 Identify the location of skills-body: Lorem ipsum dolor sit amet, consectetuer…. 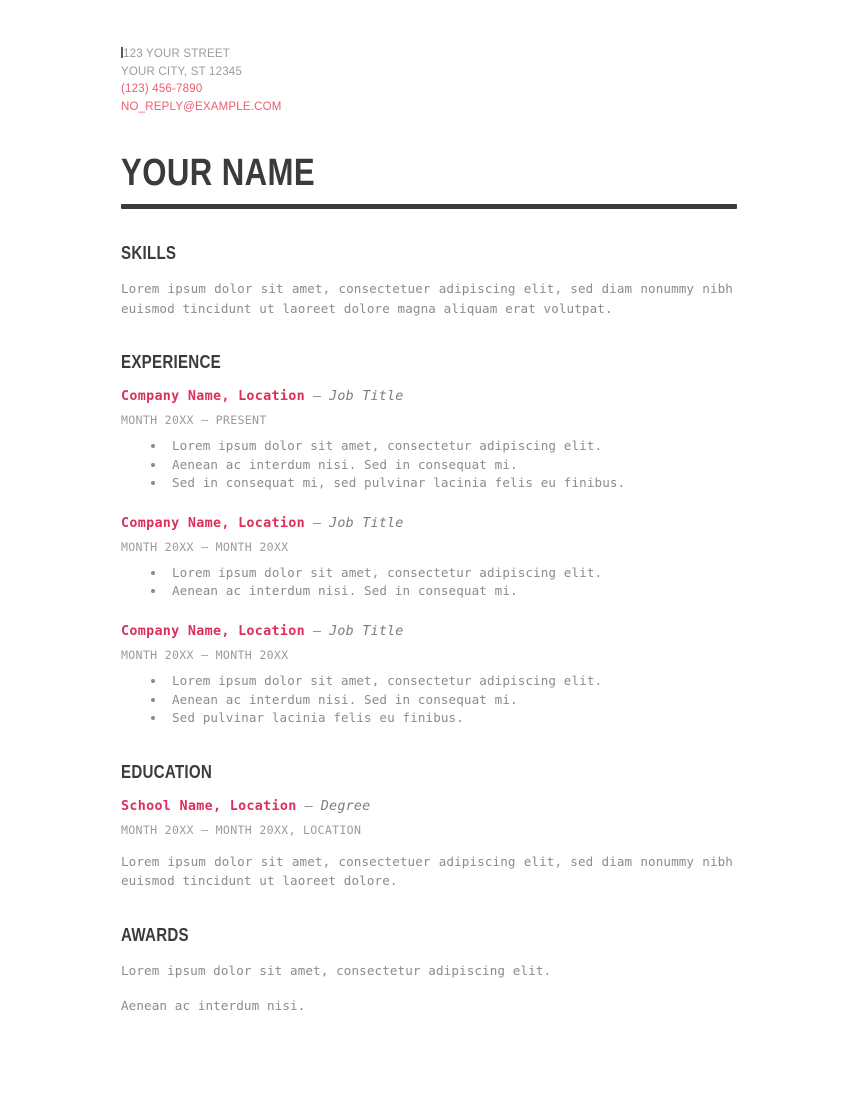
(427, 298).